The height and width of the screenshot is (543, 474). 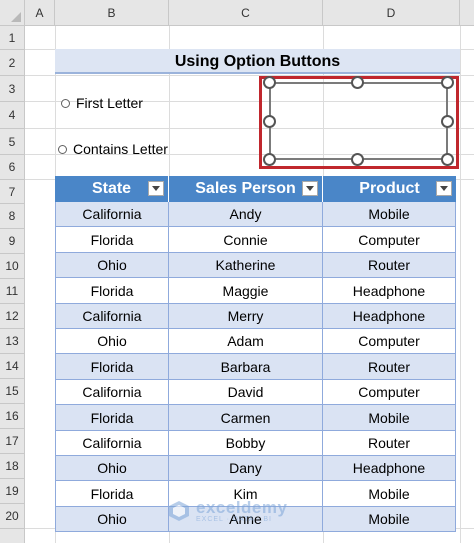 I want to click on row-header-13: 13, so click(x=12, y=341).